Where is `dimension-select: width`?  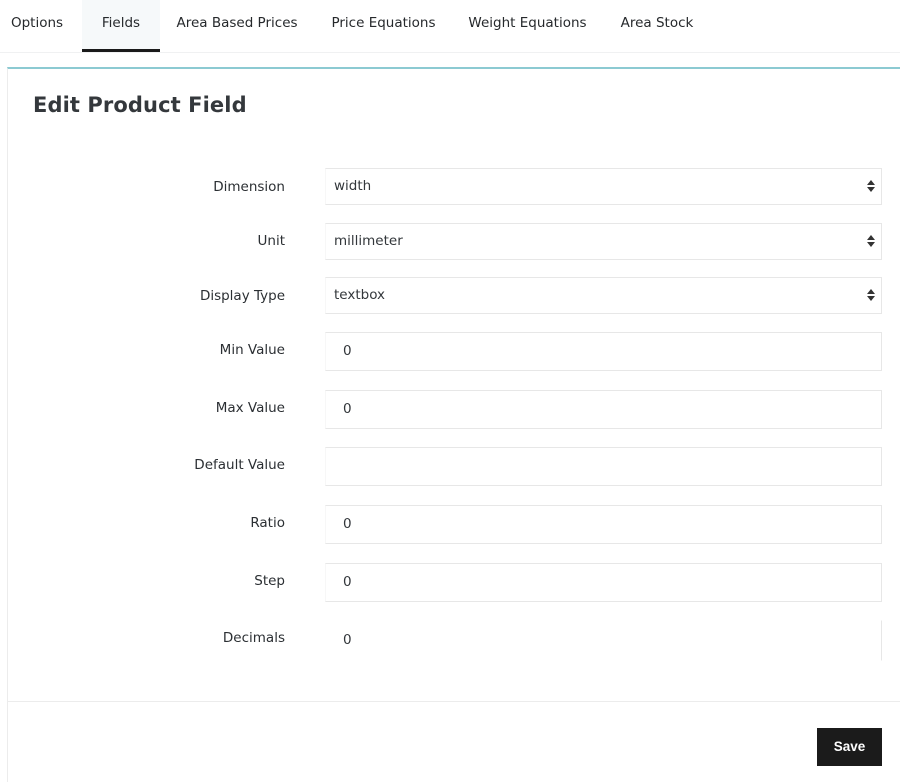
dimension-select: width is located at coordinates (603, 186).